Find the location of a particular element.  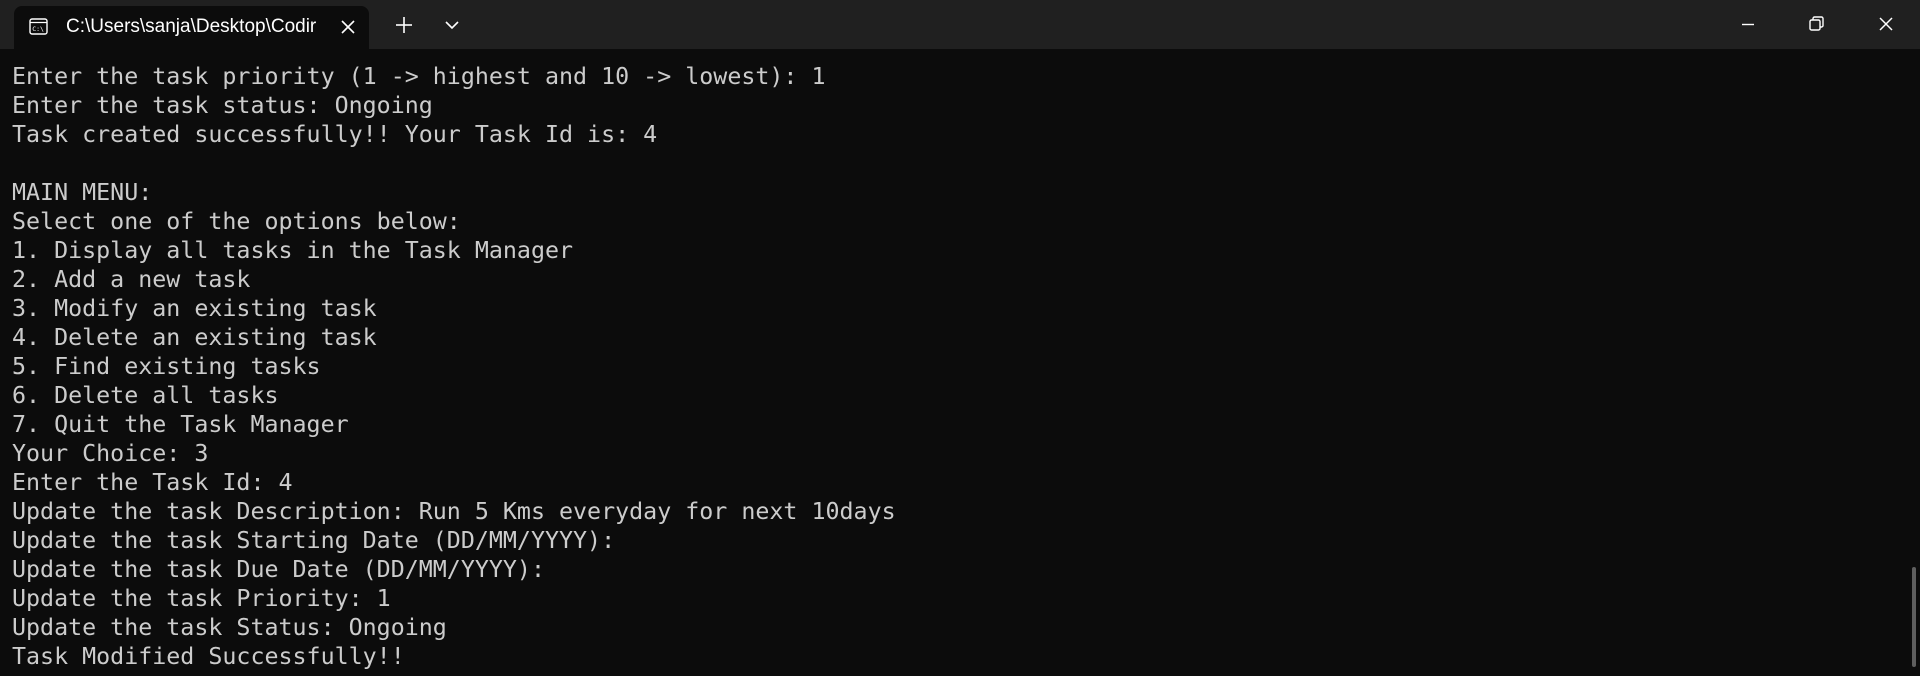

tab-close-icon is located at coordinates (348, 27).